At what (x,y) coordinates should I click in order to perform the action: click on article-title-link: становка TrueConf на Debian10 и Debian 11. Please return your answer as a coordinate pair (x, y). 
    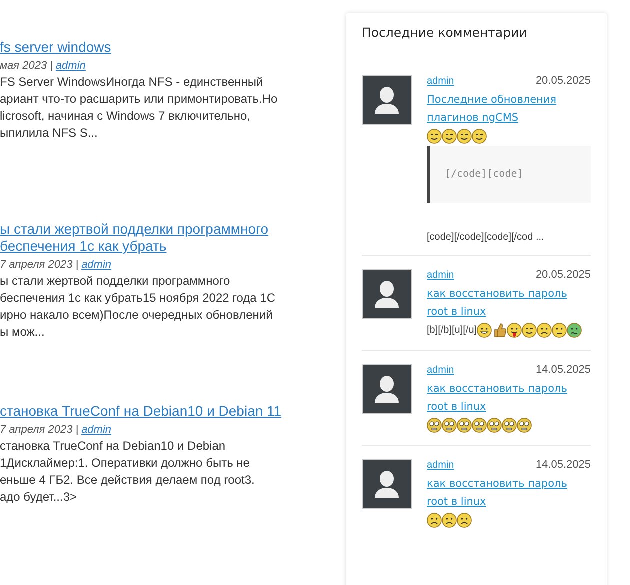
    Looking at the image, I should click on (141, 411).